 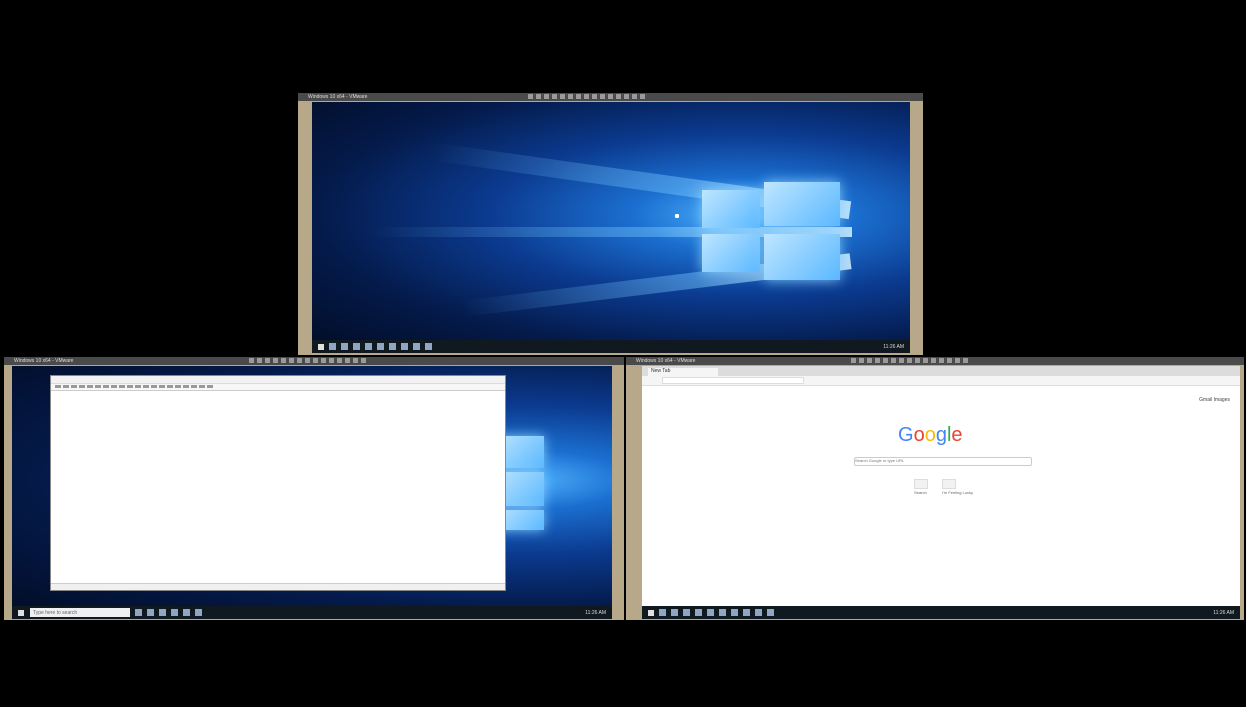 What do you see at coordinates (312, 612) in the screenshot?
I see `taskbar: Type here to search 11:26 AM` at bounding box center [312, 612].